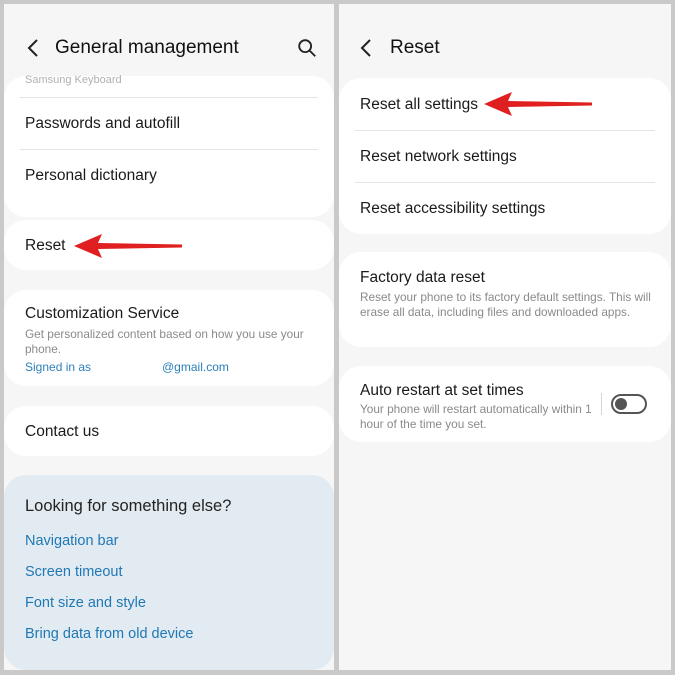 The image size is (675, 675). I want to click on list-item-personal-dictionary: Personal dictionary, so click(171, 176).